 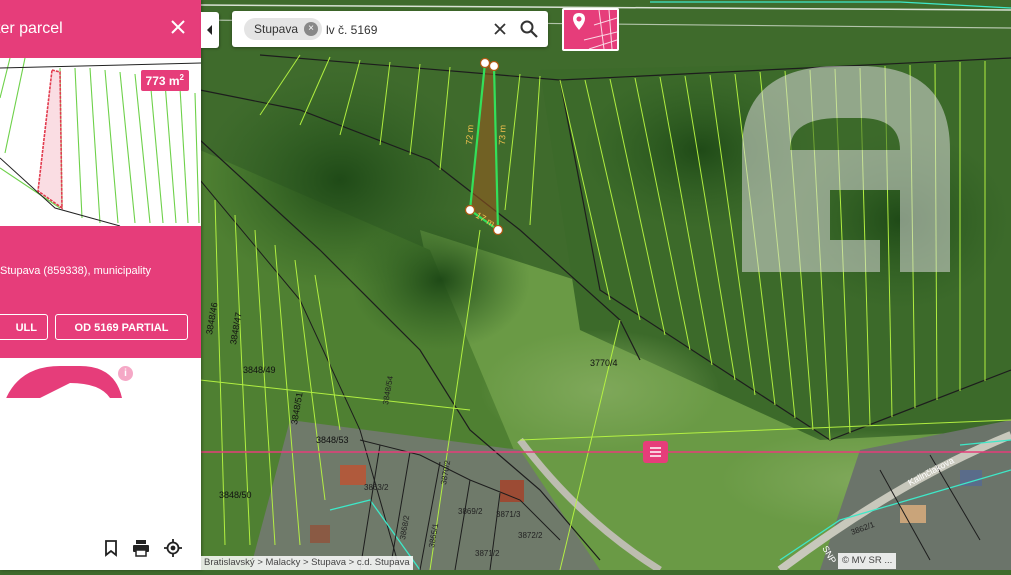 What do you see at coordinates (590, 29) in the screenshot?
I see `map-layer-toggle-button` at bounding box center [590, 29].